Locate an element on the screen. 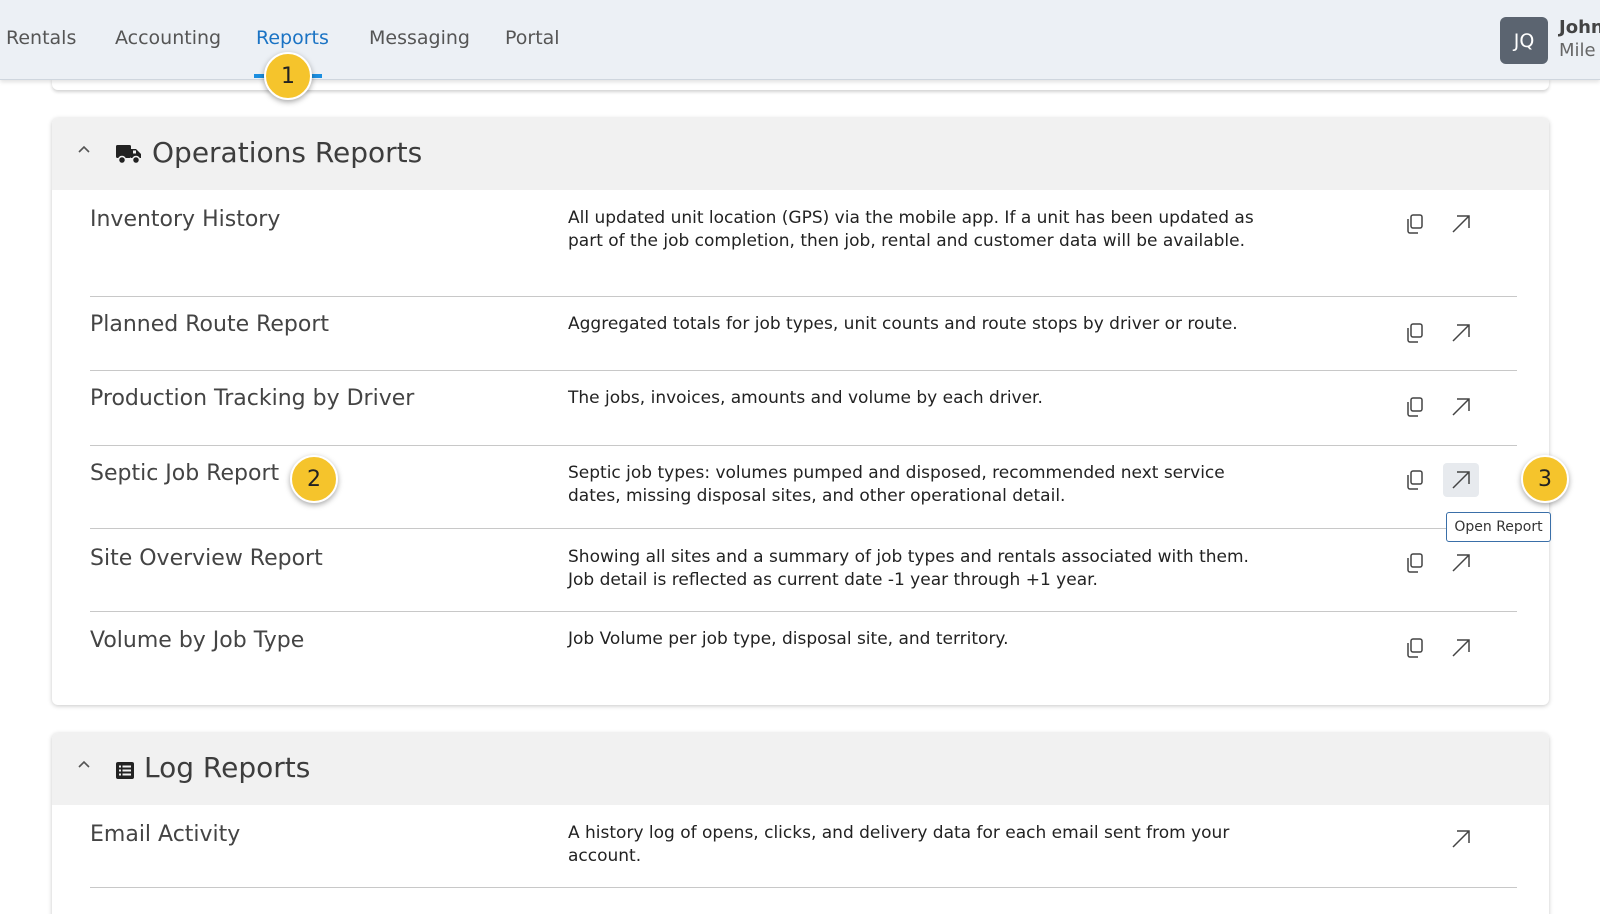  user-last-name: Mile is located at coordinates (1577, 50).